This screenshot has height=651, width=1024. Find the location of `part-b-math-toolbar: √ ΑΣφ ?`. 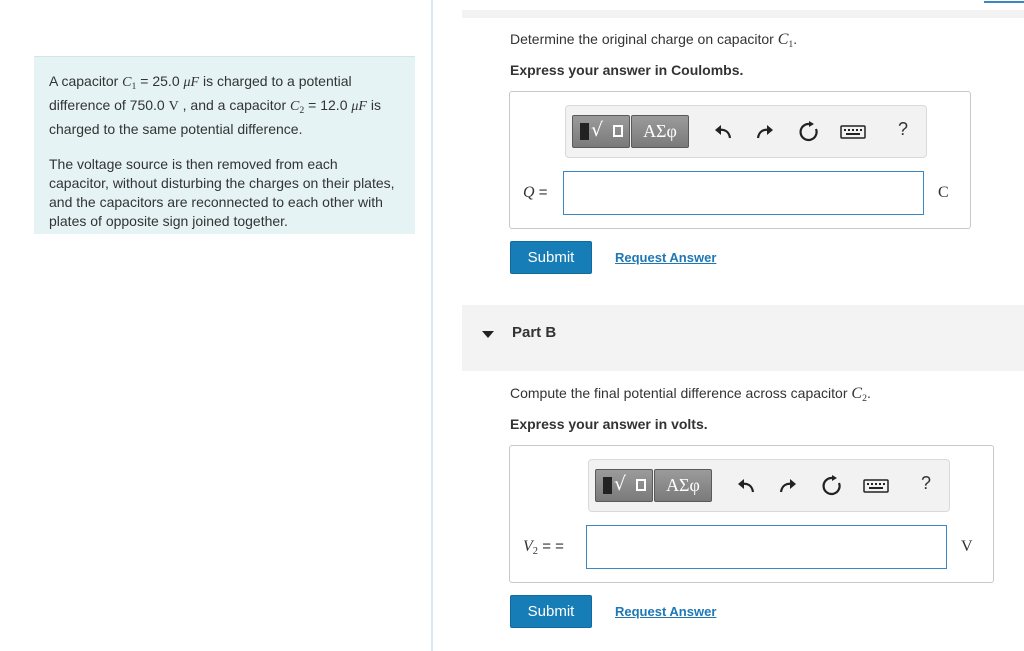

part-b-math-toolbar: √ ΑΣφ ? is located at coordinates (769, 485).